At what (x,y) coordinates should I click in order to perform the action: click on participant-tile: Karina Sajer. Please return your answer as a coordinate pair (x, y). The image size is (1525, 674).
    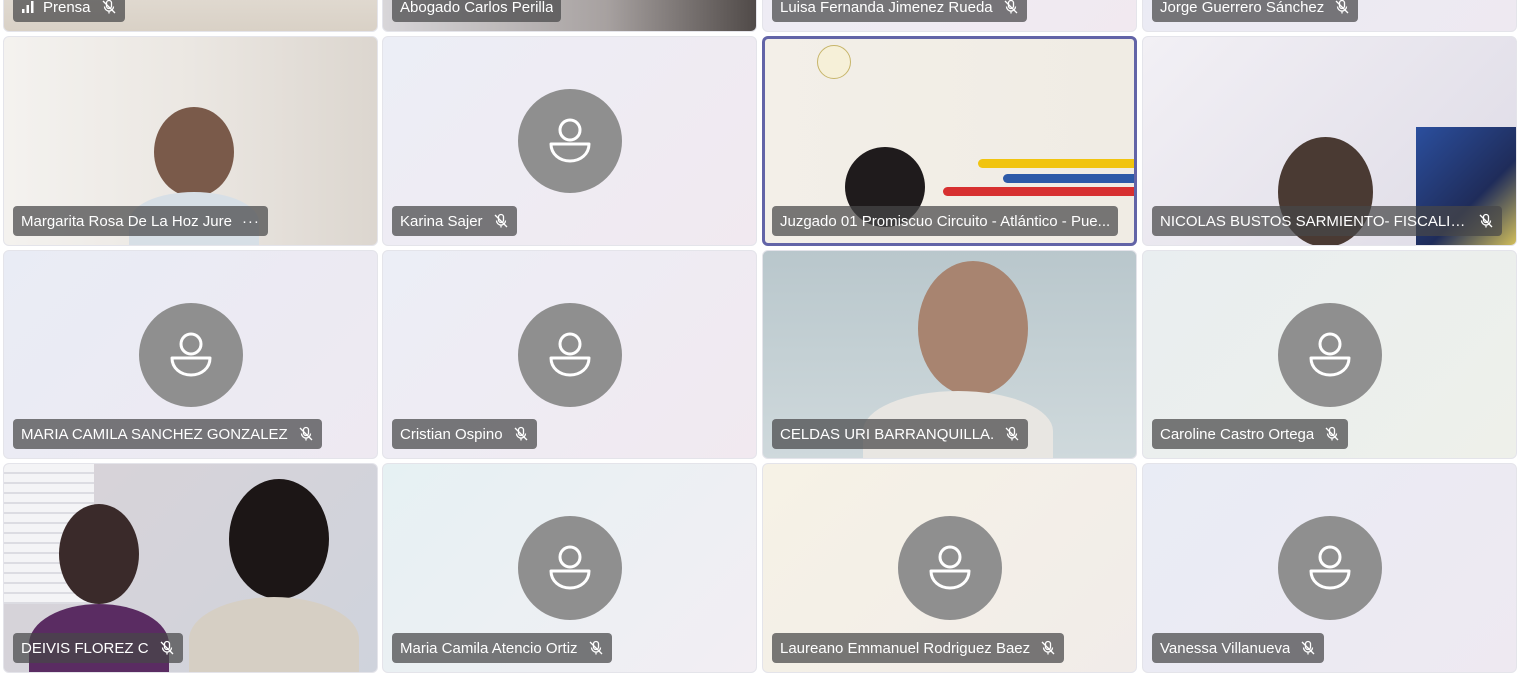
    Looking at the image, I should click on (569, 141).